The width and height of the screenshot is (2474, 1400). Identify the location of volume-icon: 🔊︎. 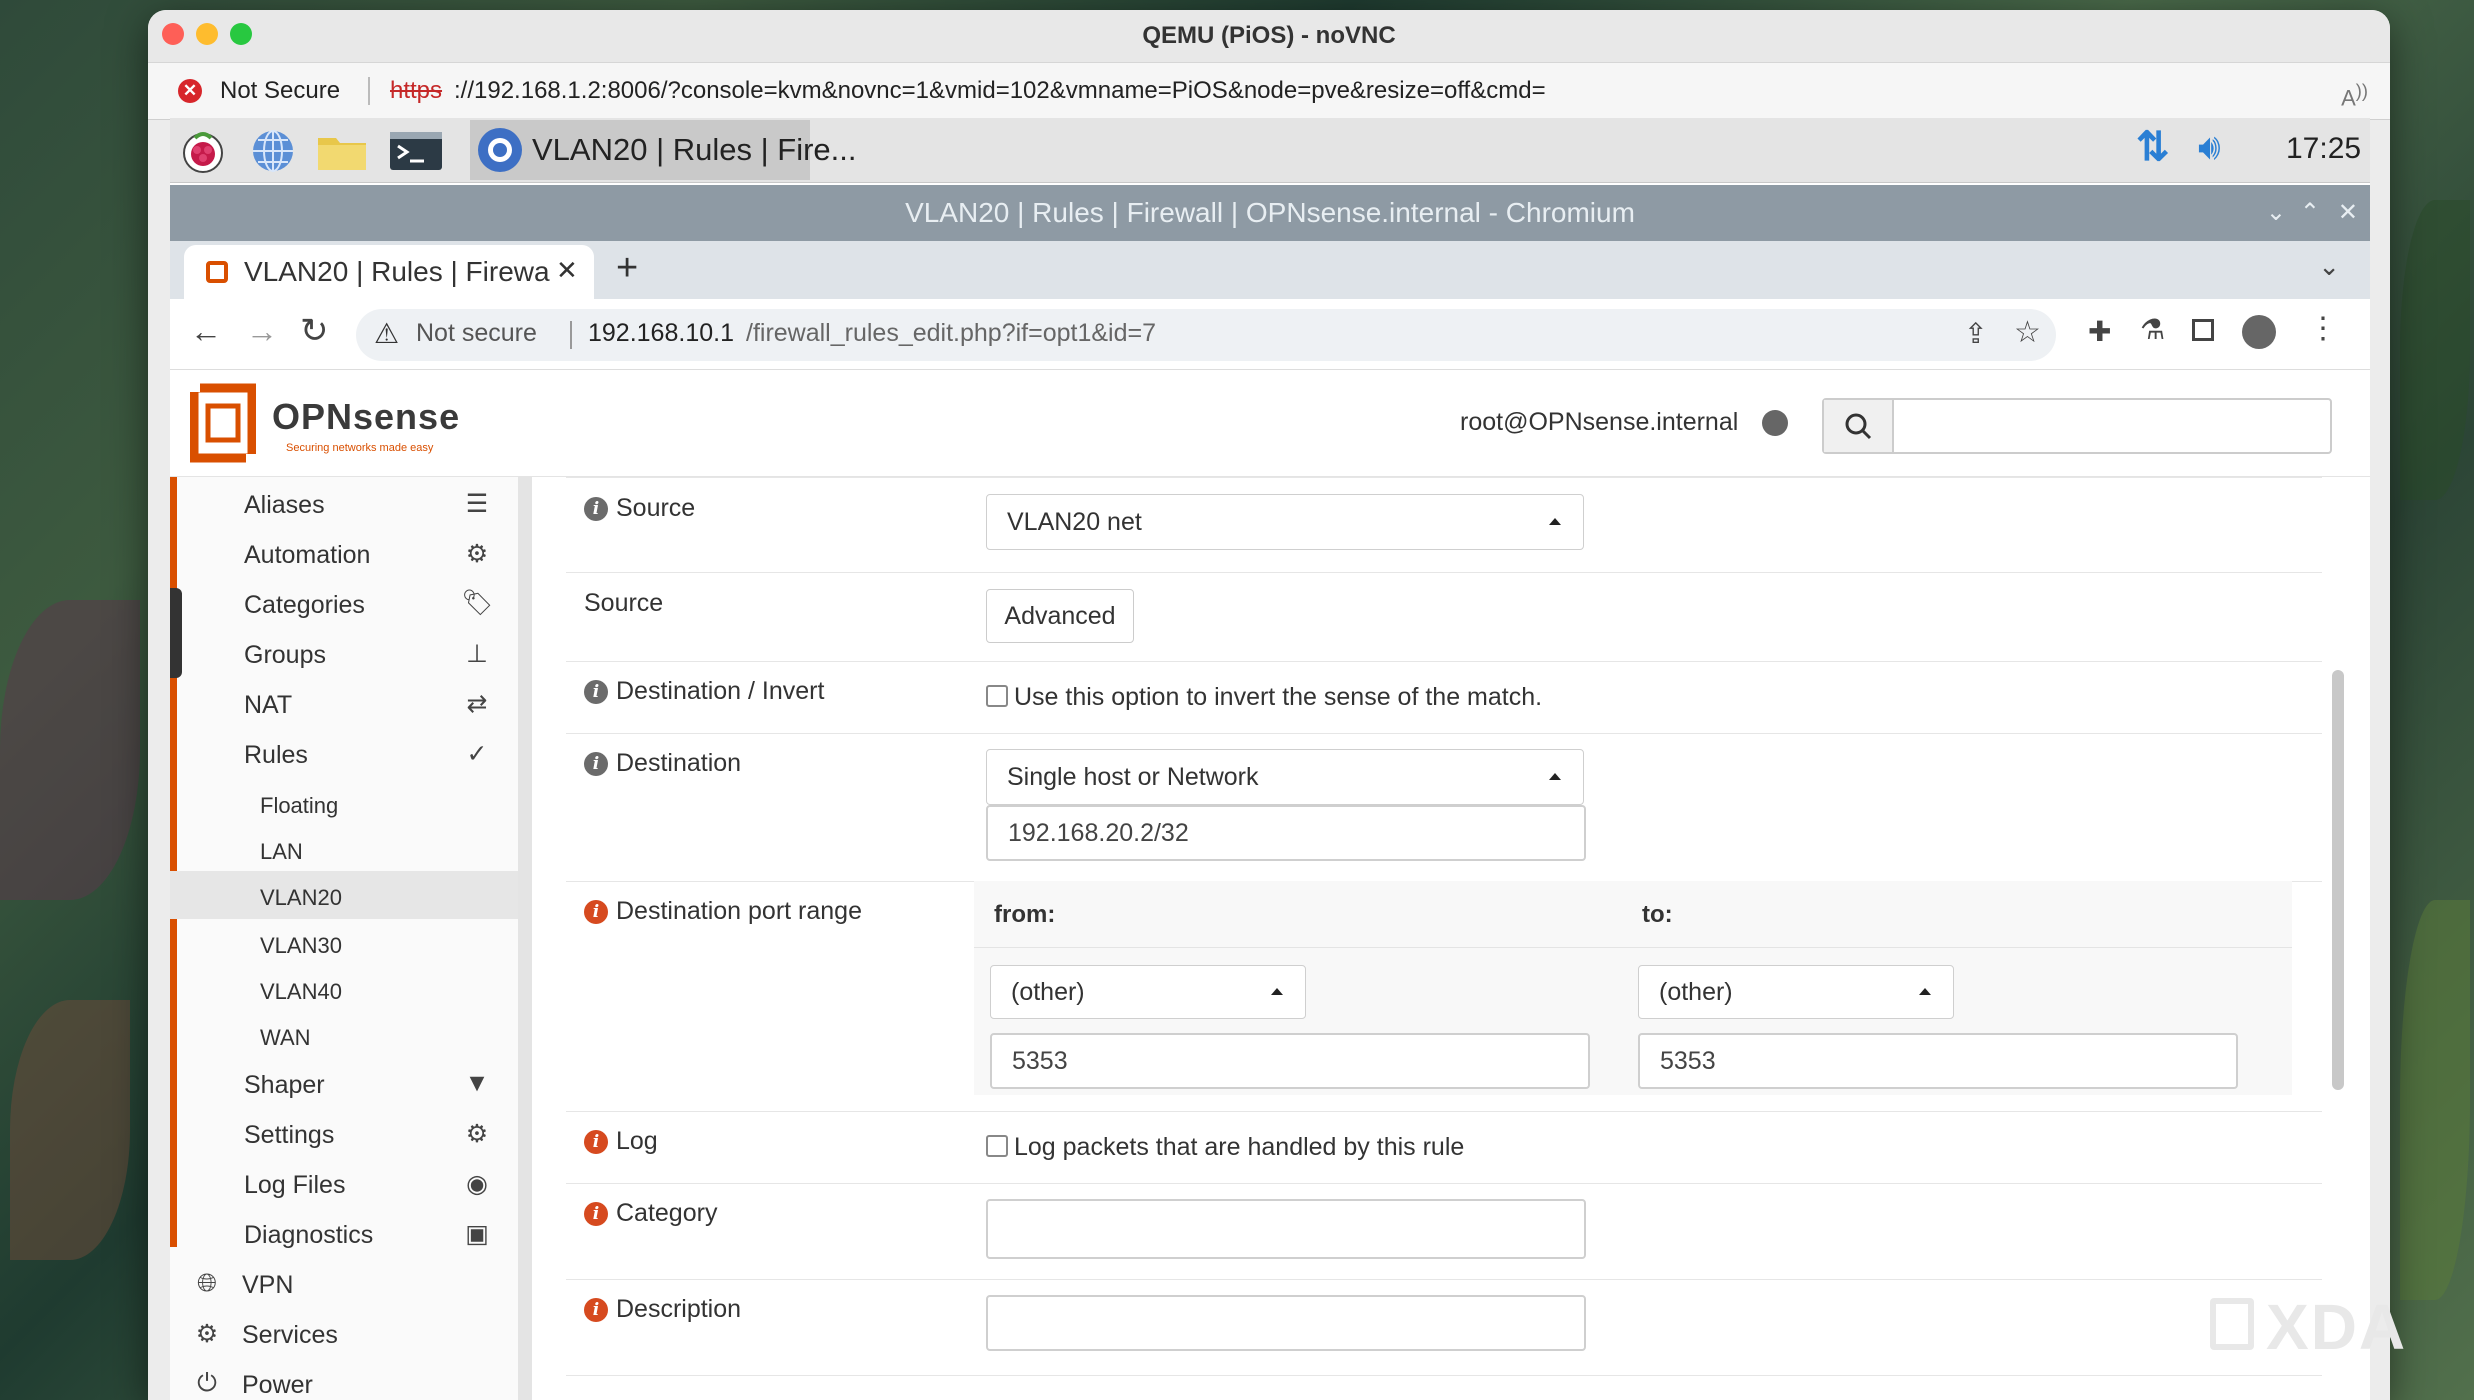
(2209, 147).